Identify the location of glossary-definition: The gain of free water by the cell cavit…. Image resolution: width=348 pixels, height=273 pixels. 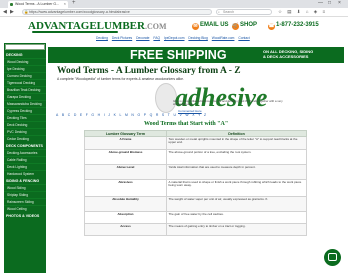
(236, 217).